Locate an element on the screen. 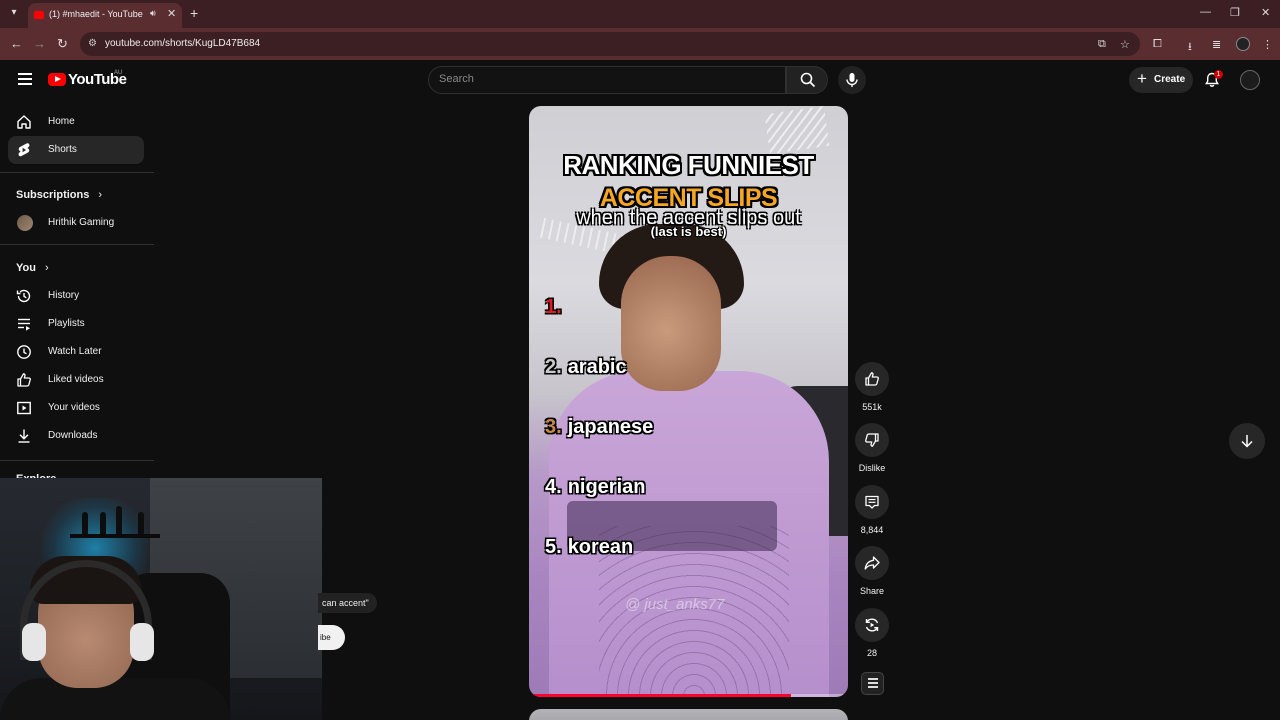 The image size is (1280, 720). sidebar-item-your-videos: Your videos is located at coordinates (76, 408).